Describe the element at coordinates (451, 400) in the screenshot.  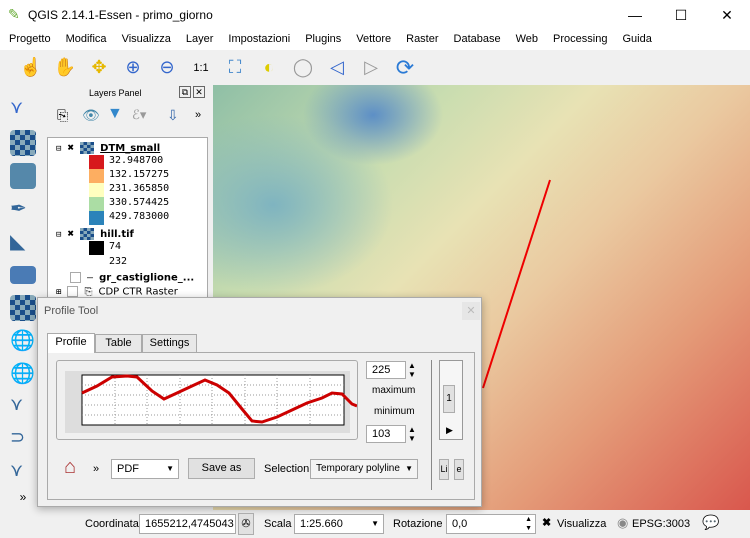
I see `layer-scroll-panel: 1 ▶` at that location.